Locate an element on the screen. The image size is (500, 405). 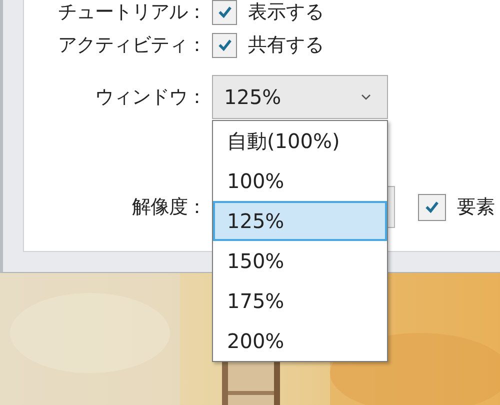
dropdown-option: 175% is located at coordinates (300, 301).